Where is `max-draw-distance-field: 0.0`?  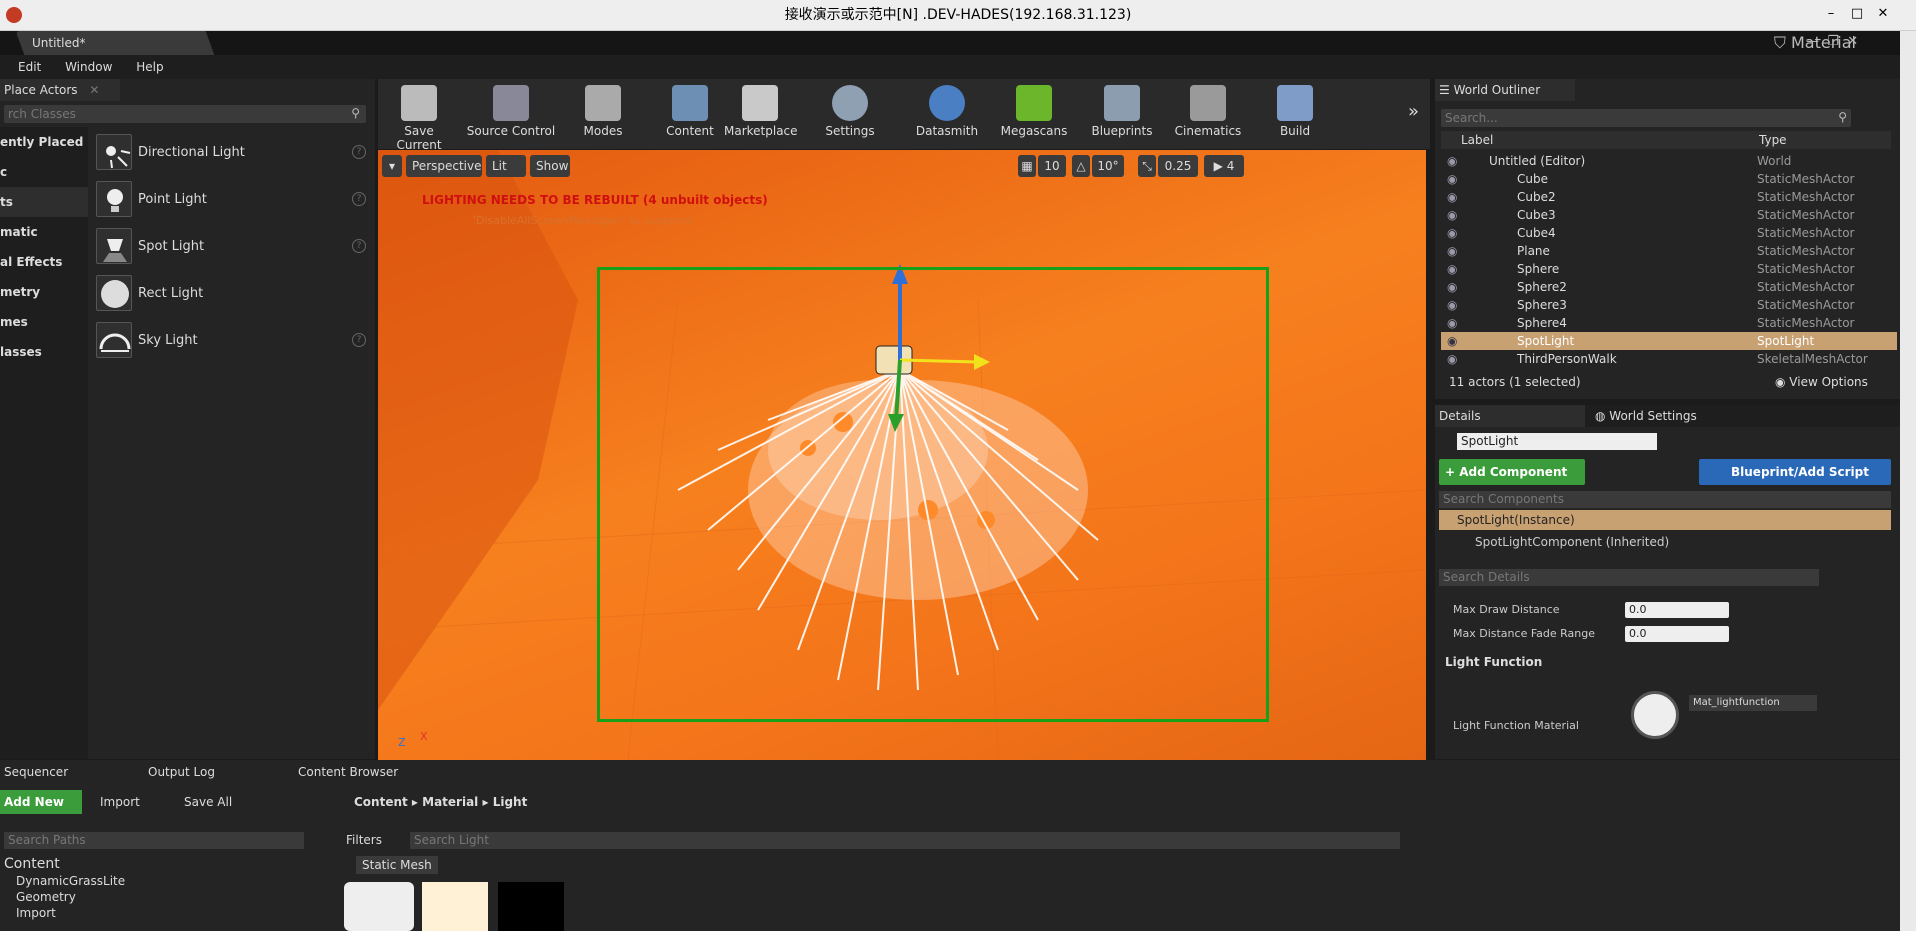 max-draw-distance-field: 0.0 is located at coordinates (1677, 610).